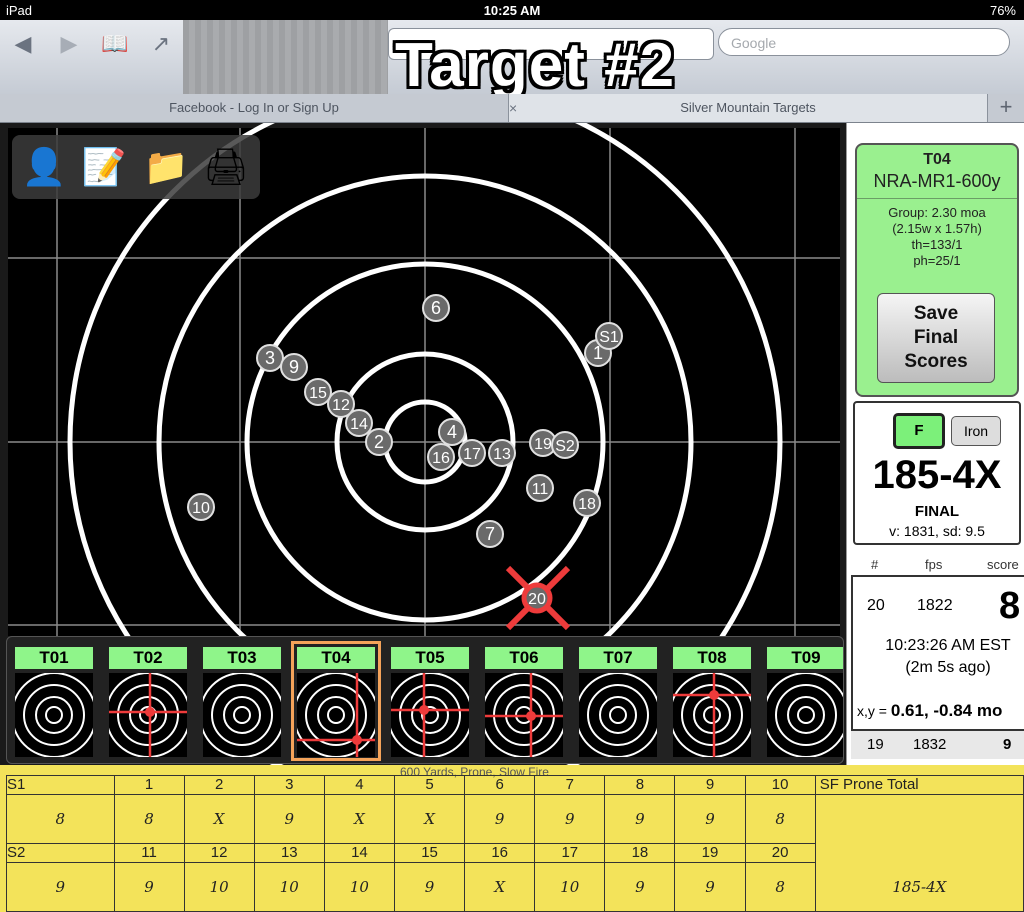  I want to click on shot-marker: 6, so click(436, 308).